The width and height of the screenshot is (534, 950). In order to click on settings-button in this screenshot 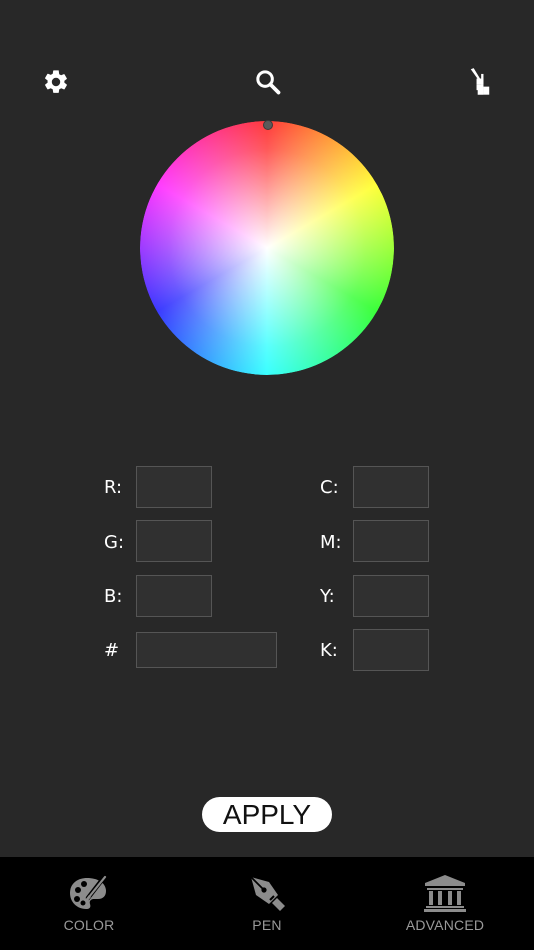, I will do `click(56, 82)`.